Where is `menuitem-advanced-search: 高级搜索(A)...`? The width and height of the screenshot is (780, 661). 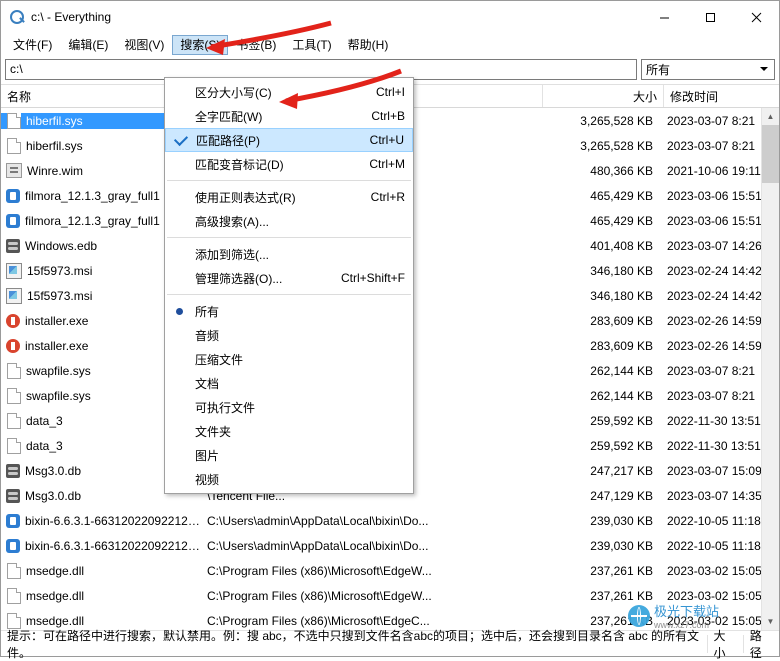 menuitem-advanced-search: 高级搜索(A)... is located at coordinates (289, 221).